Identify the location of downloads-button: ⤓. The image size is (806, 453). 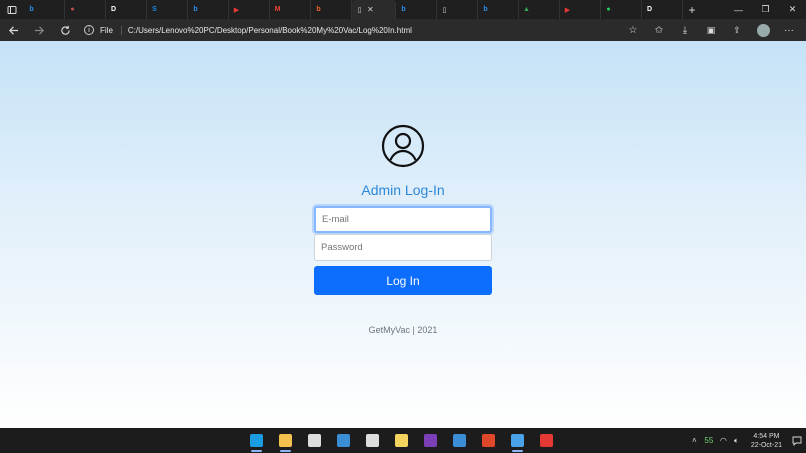
(685, 30).